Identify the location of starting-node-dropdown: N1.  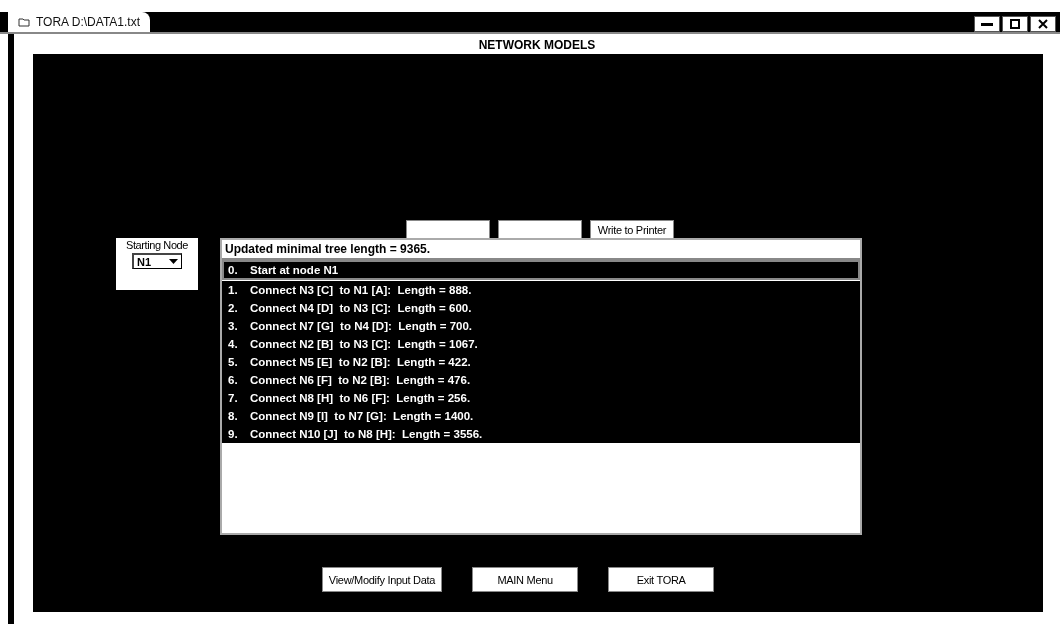
(157, 261).